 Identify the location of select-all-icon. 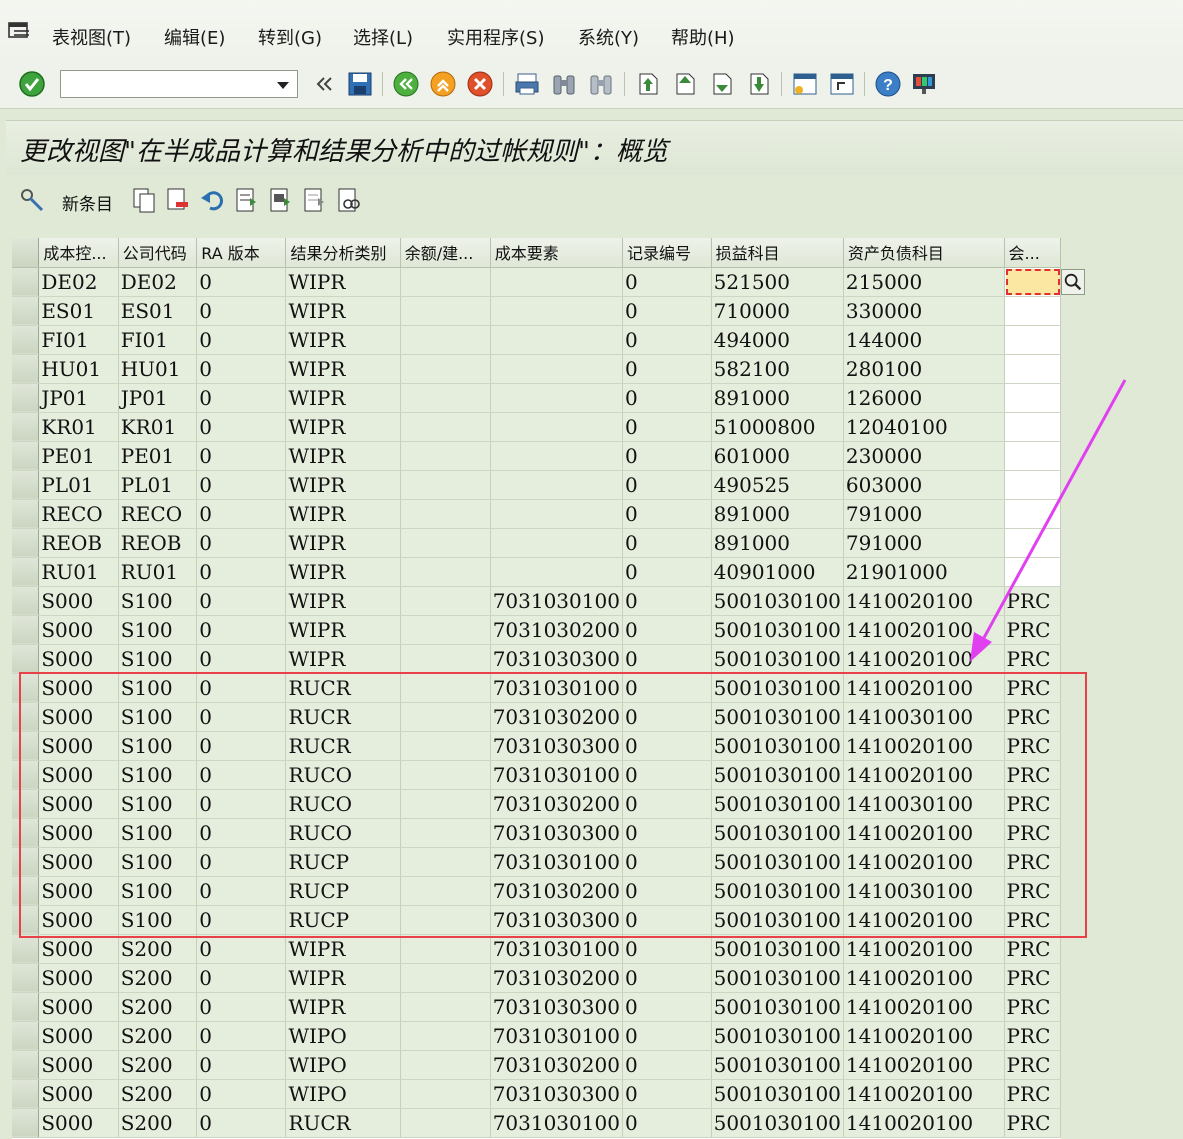
(246, 200).